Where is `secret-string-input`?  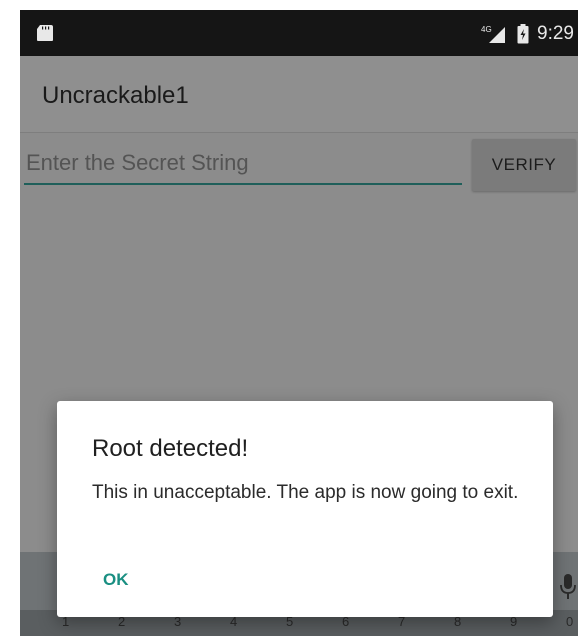
secret-string-input is located at coordinates (243, 164).